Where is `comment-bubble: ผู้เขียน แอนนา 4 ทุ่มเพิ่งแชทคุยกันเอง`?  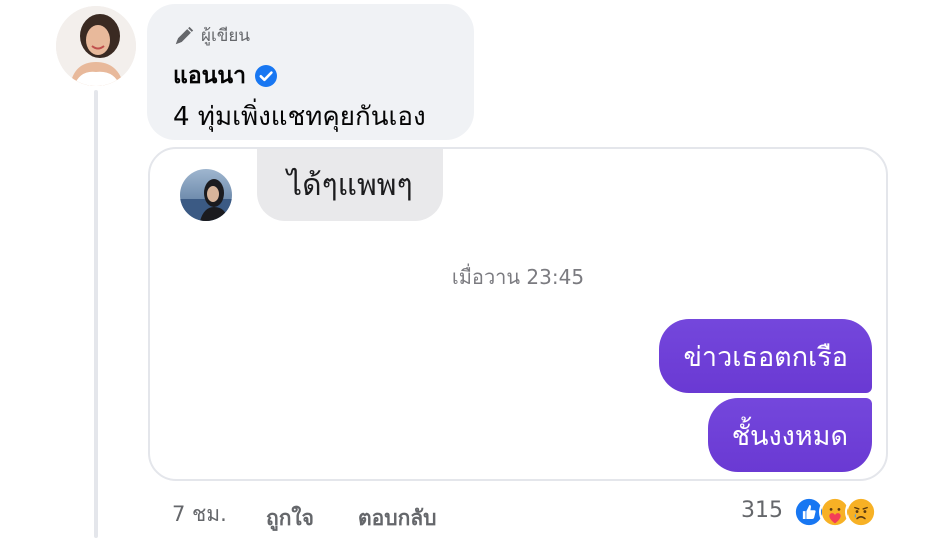 comment-bubble: ผู้เขียน แอนนา 4 ทุ่มเพิ่งแชทคุยกันเอง is located at coordinates (310, 72).